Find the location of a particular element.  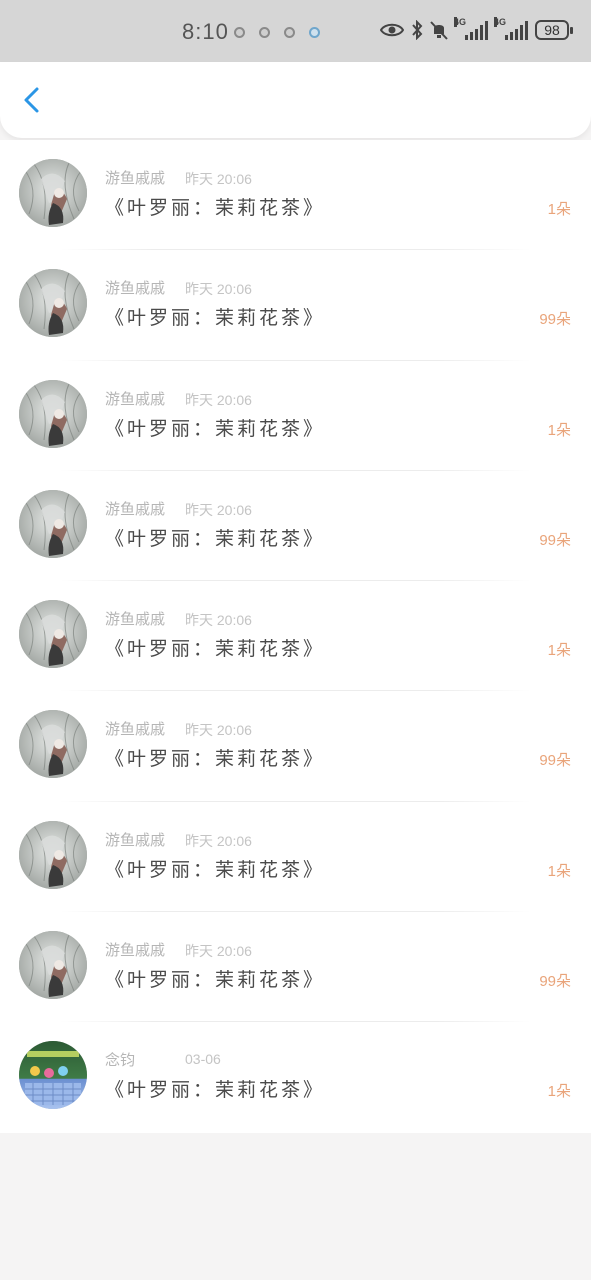

status-icons: 4G 4G 98 is located at coordinates (476, 28).